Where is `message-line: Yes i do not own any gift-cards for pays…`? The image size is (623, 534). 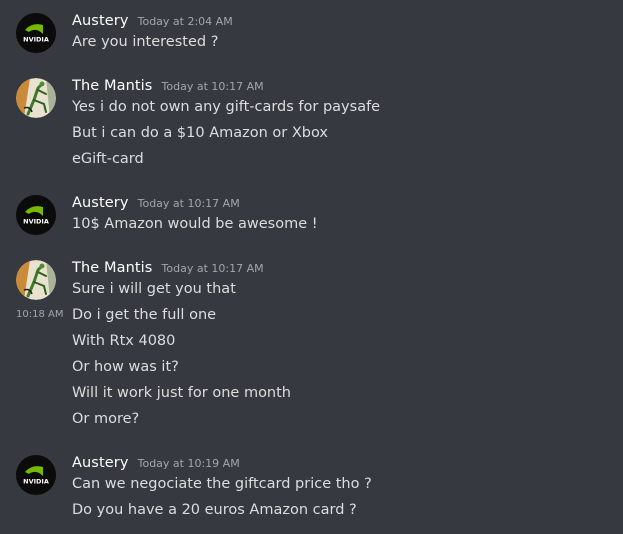 message-line: Yes i do not own any gift-cards for pays… is located at coordinates (226, 107).